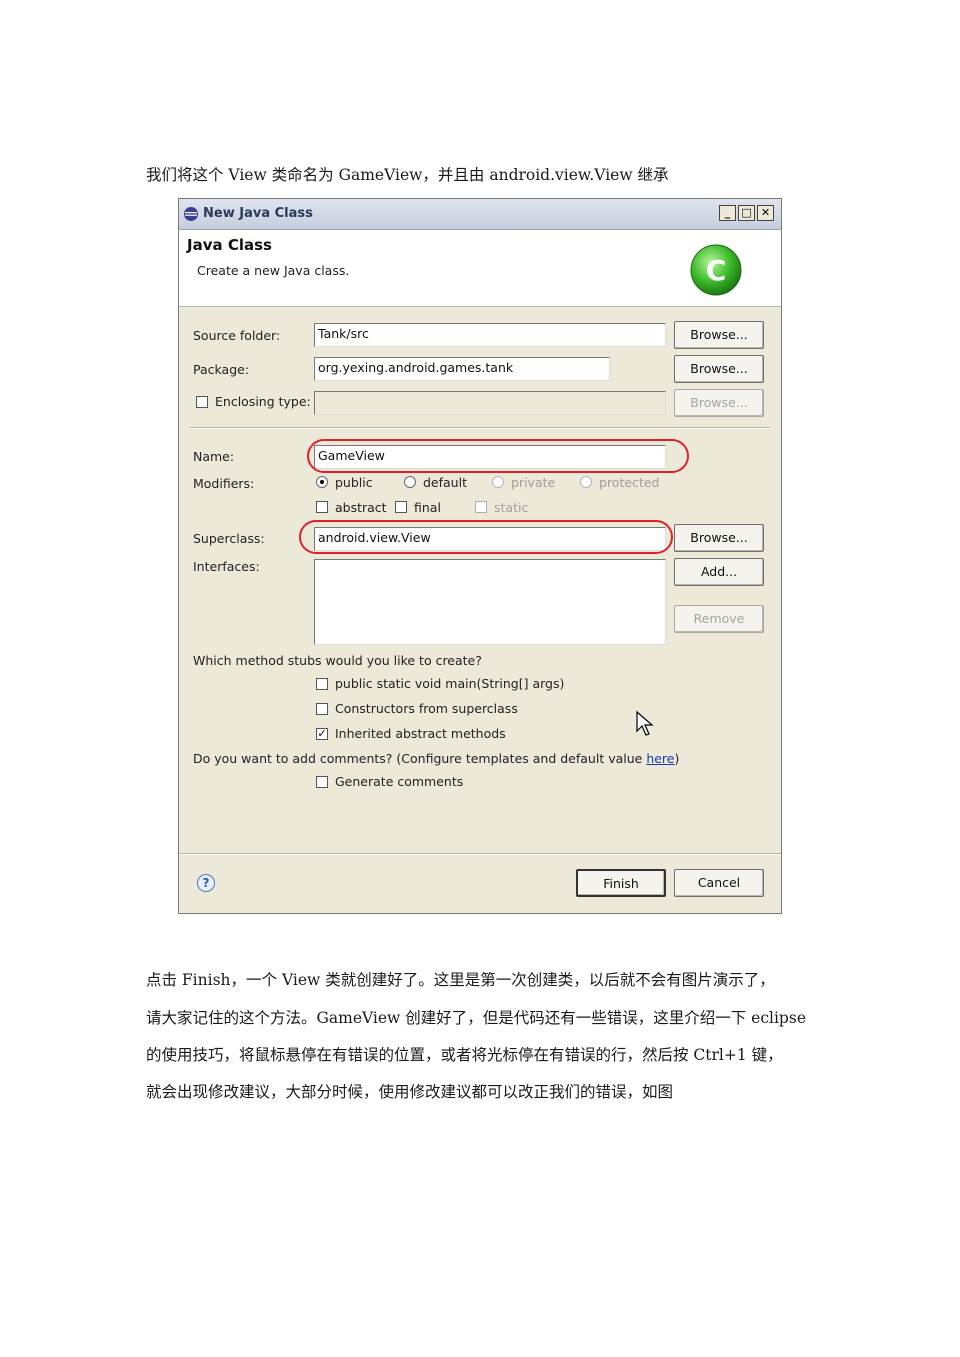  Describe the element at coordinates (322, 507) in the screenshot. I see `modifier-abstract-checkbox` at that location.